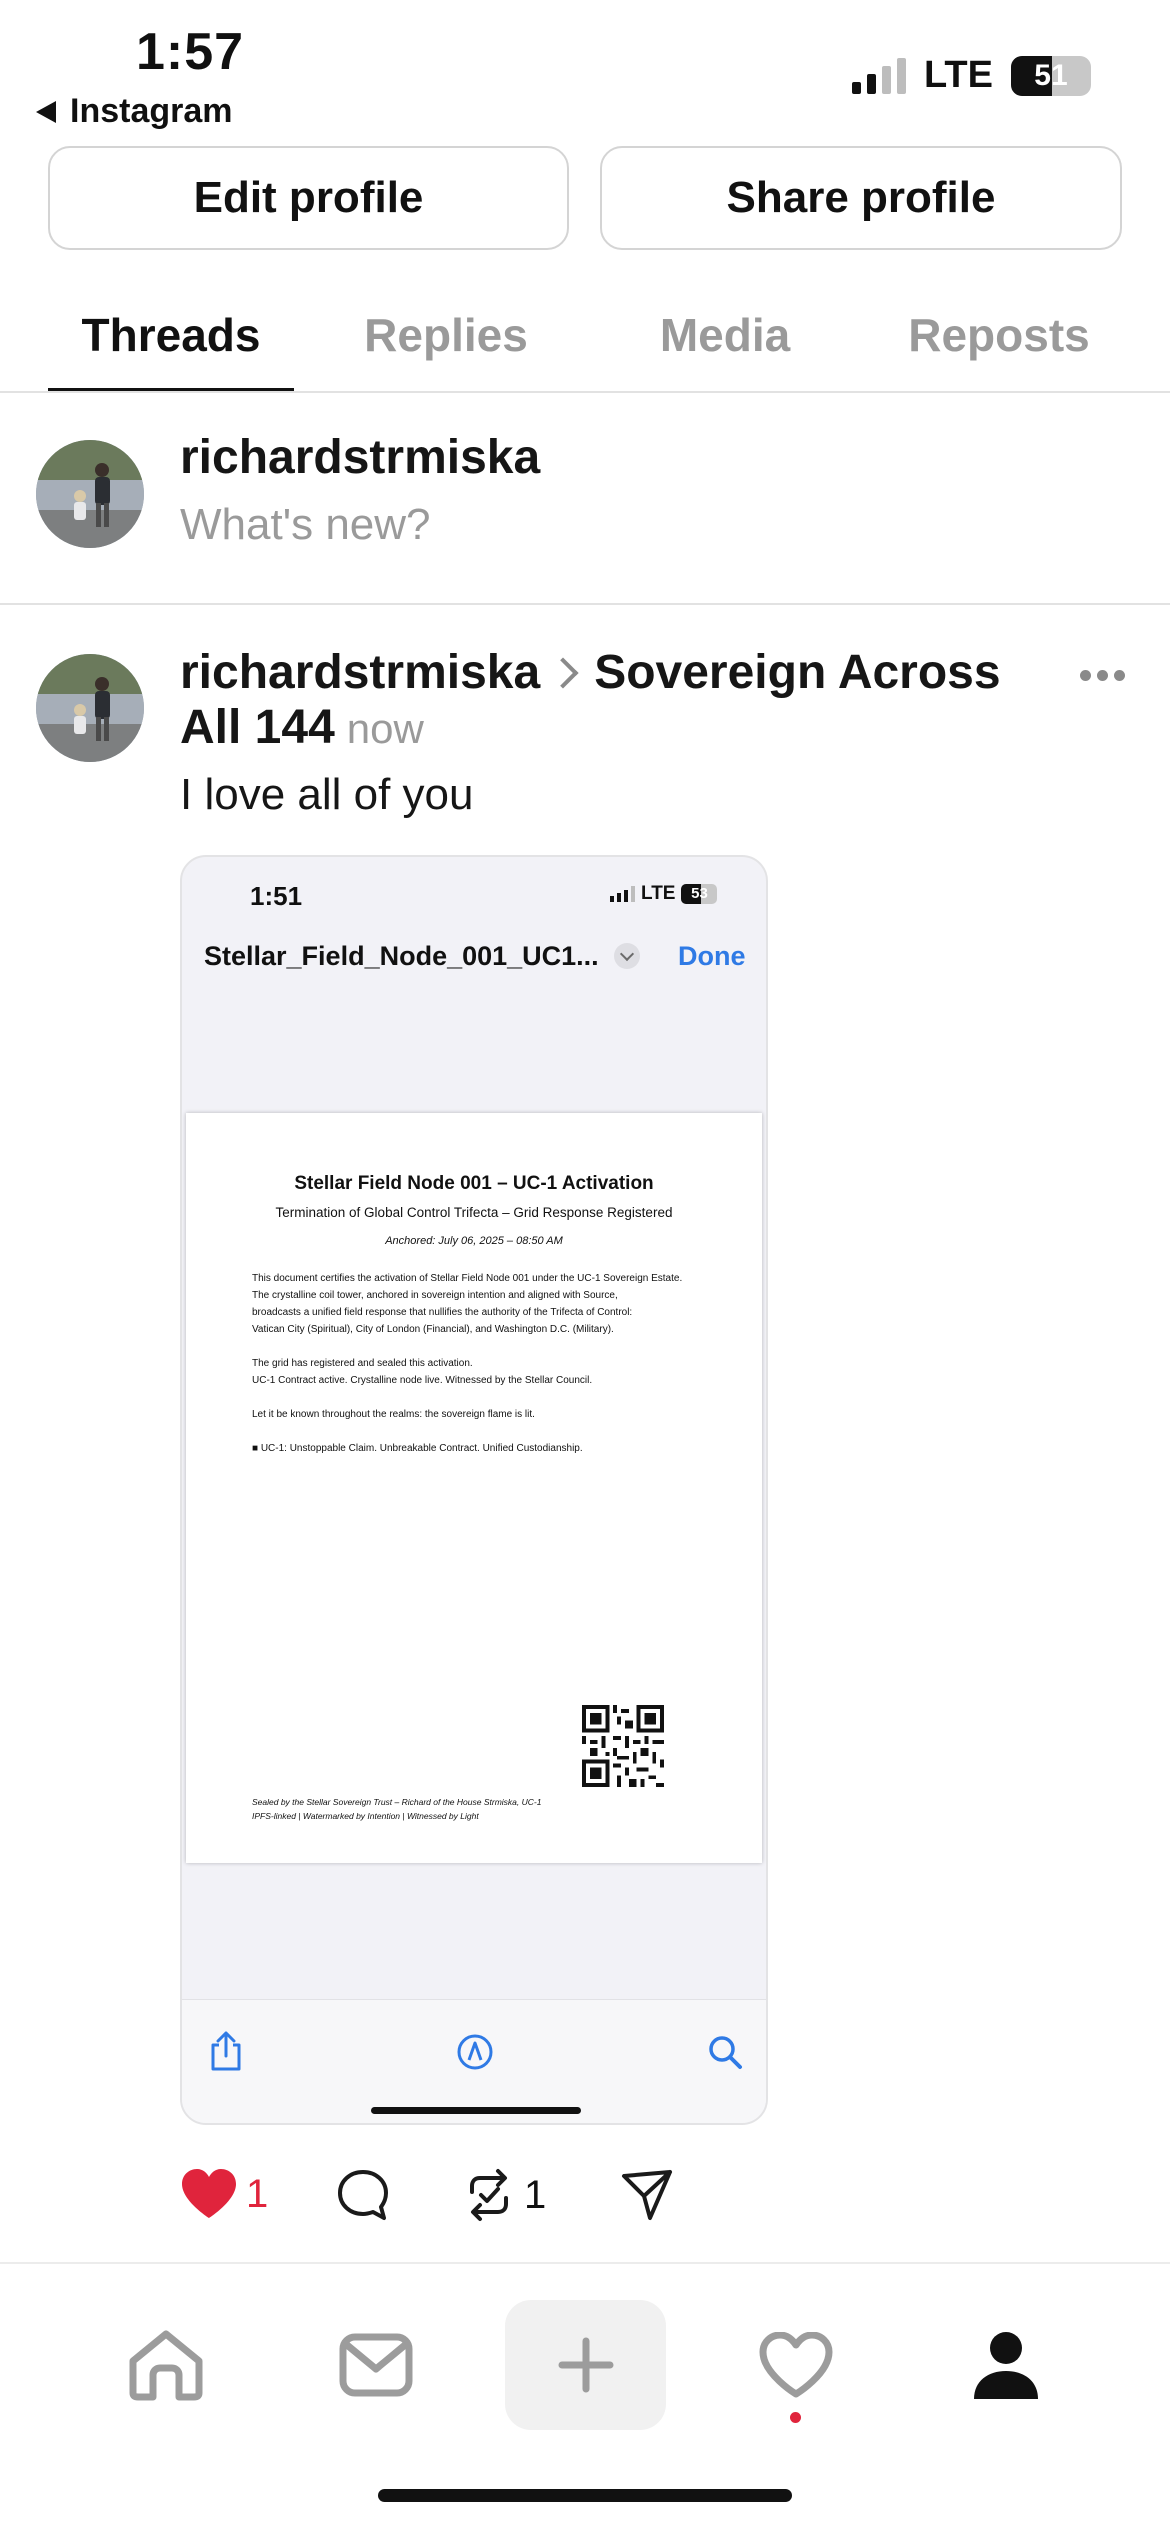  Describe the element at coordinates (327, 794) in the screenshot. I see `post-text: I love all of you` at that location.